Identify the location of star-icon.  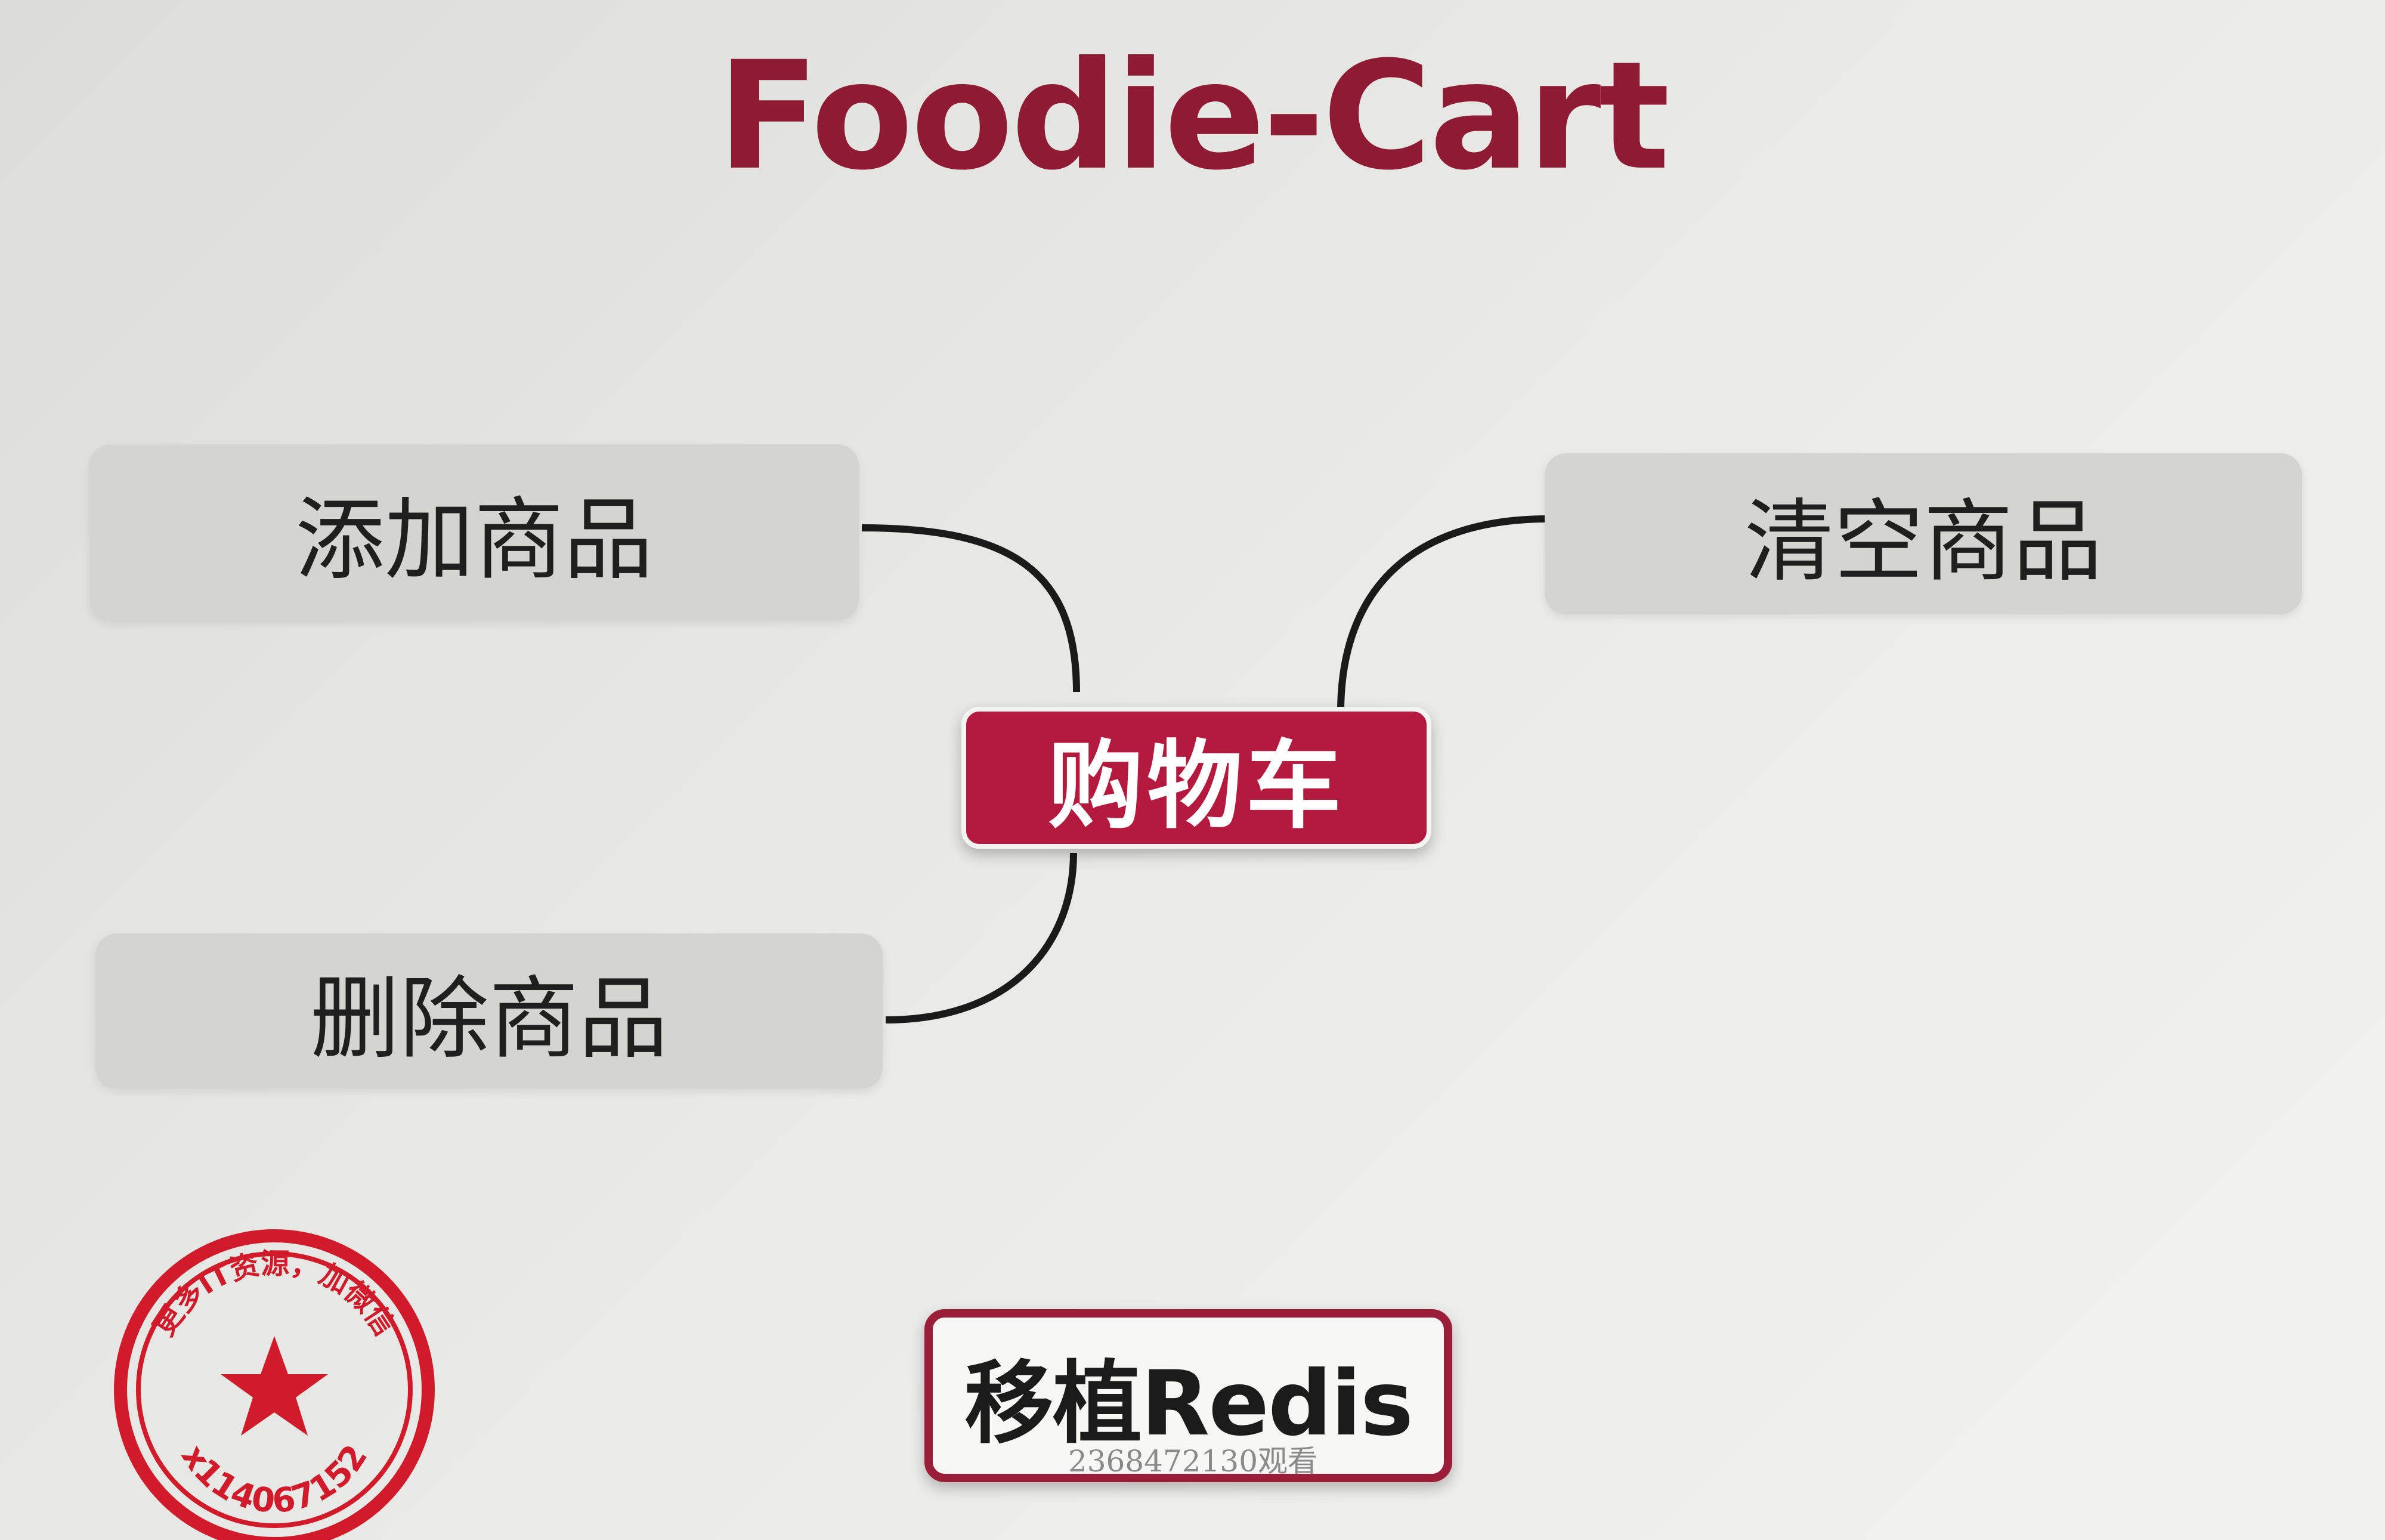
(274, 1386).